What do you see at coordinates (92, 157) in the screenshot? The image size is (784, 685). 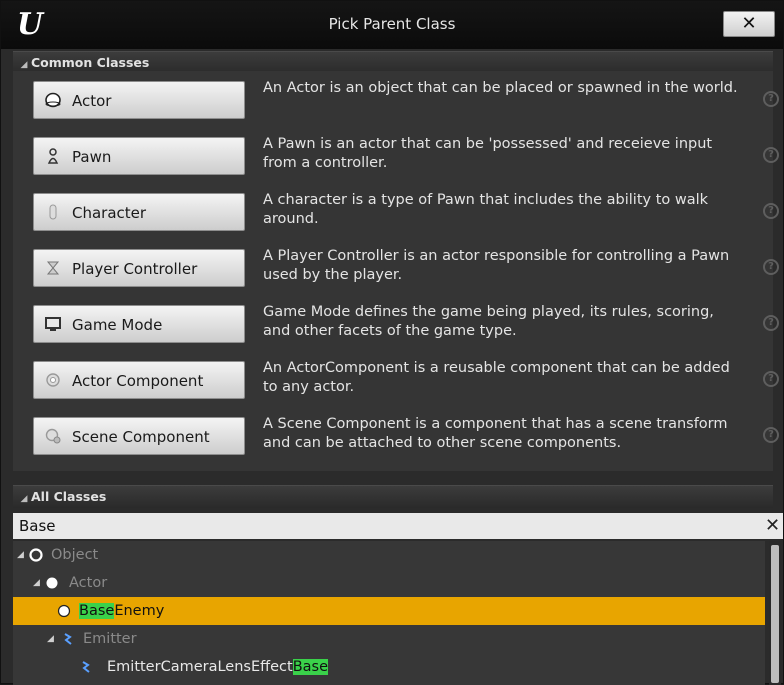 I see `pawn-button-label: Pawn` at bounding box center [92, 157].